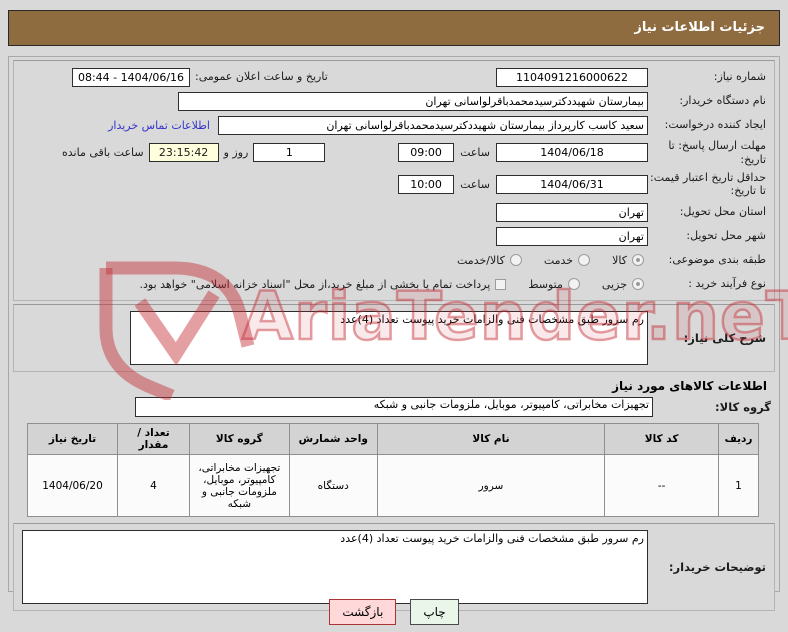  What do you see at coordinates (103, 153) in the screenshot?
I see `remaining-suffix-label: ساعت باقی مانده` at bounding box center [103, 153].